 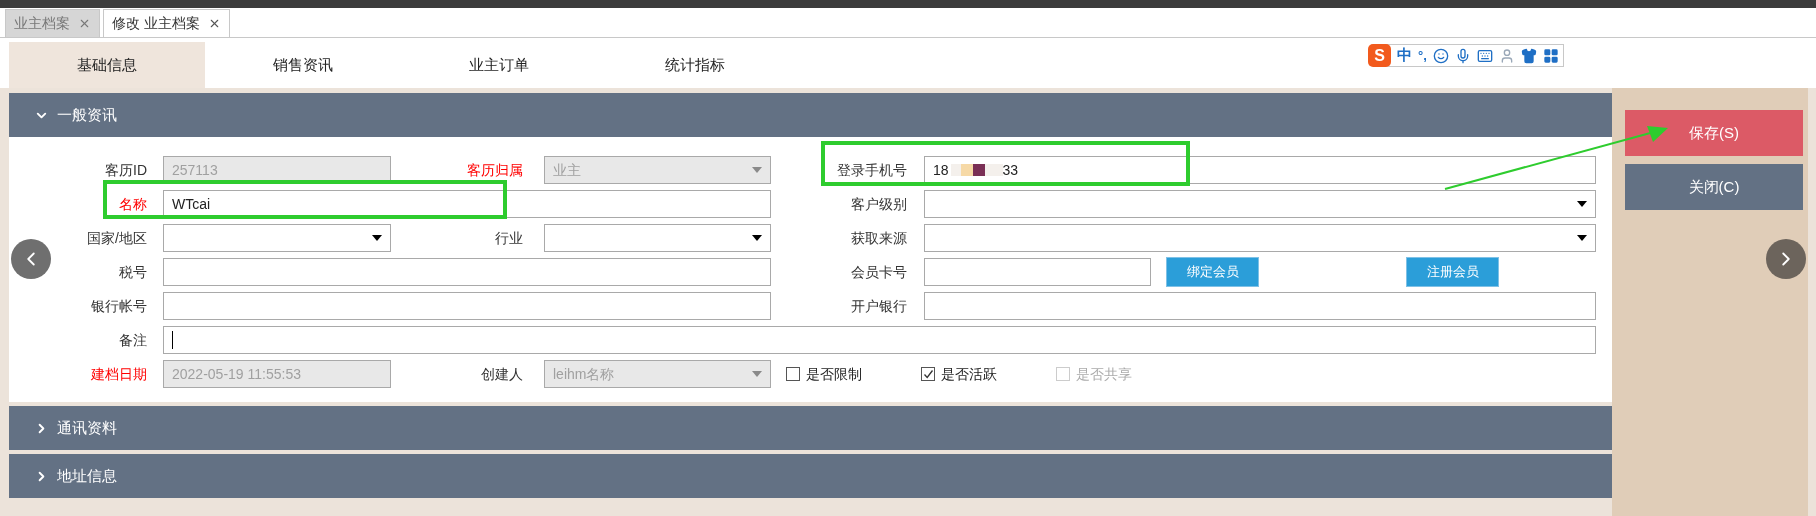 What do you see at coordinates (1714, 187) in the screenshot?
I see `action-button: 关闭(C)` at bounding box center [1714, 187].